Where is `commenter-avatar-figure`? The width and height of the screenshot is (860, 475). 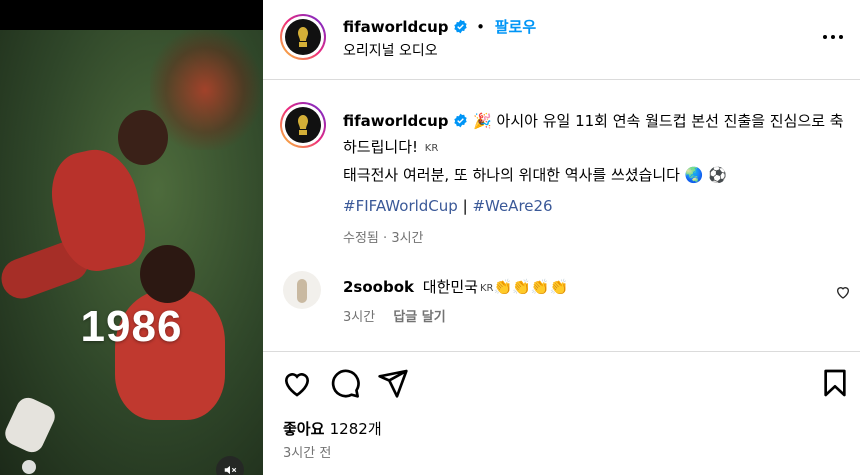
commenter-avatar-figure is located at coordinates (302, 291).